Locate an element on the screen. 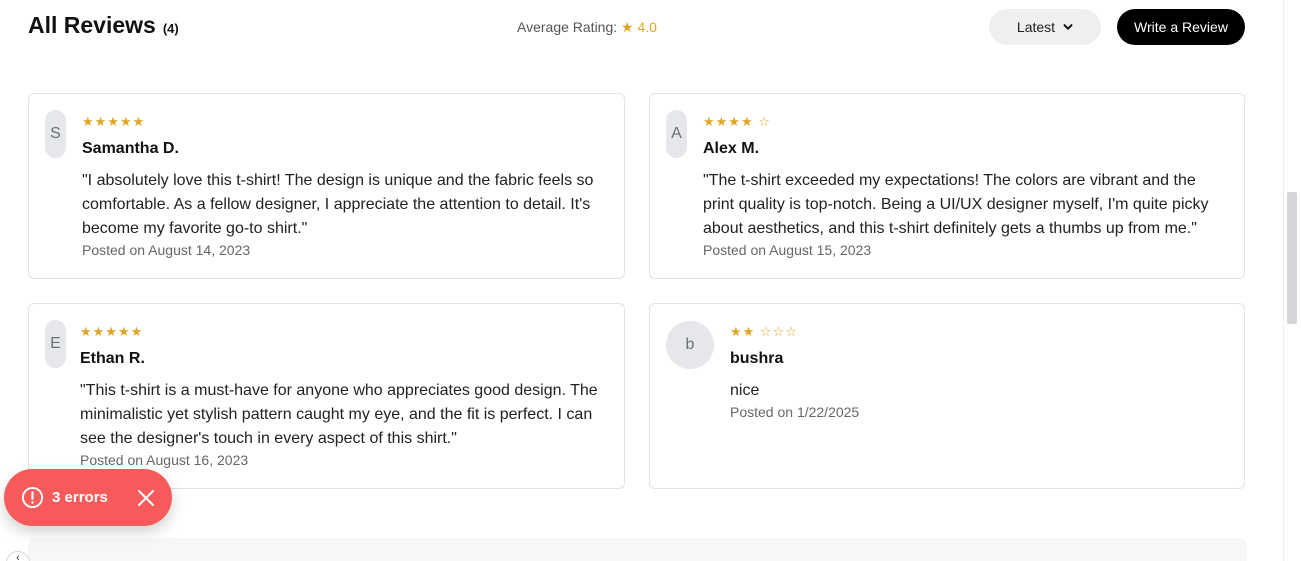 Image resolution: width=1301 pixels, height=561 pixels. review-date: Posted on 1/22/2025 is located at coordinates (795, 412).